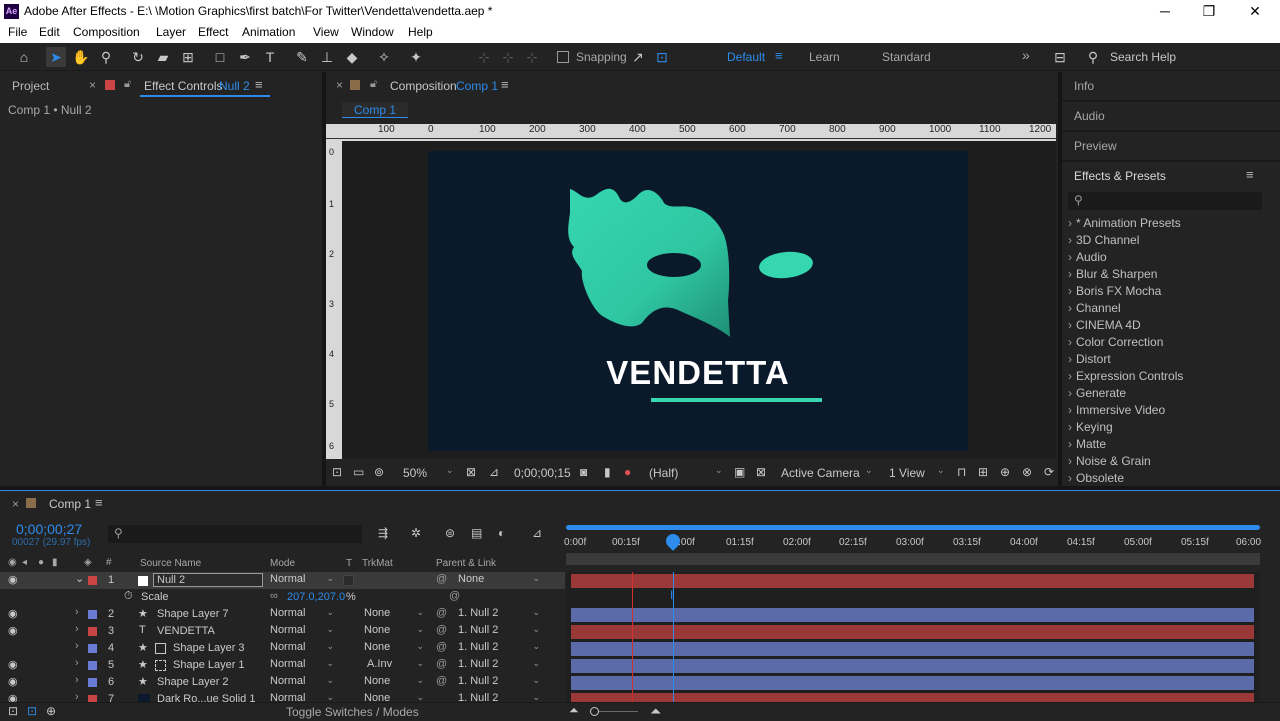 The height and width of the screenshot is (721, 1280). I want to click on snapping-checkbox, so click(563, 57).